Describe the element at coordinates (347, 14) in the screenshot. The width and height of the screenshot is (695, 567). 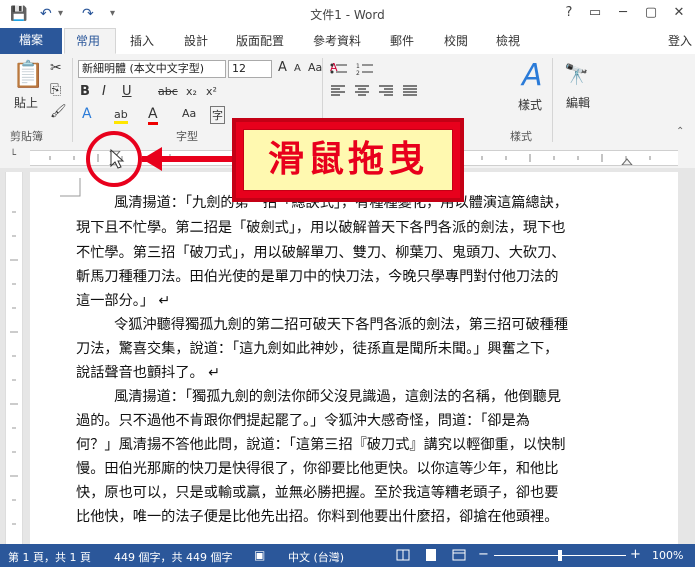
I see `title-bar: 💾 ↶ ▾ ↷ ▾ 文件1 - Word ? ▭ ─ ▢ ✕` at that location.